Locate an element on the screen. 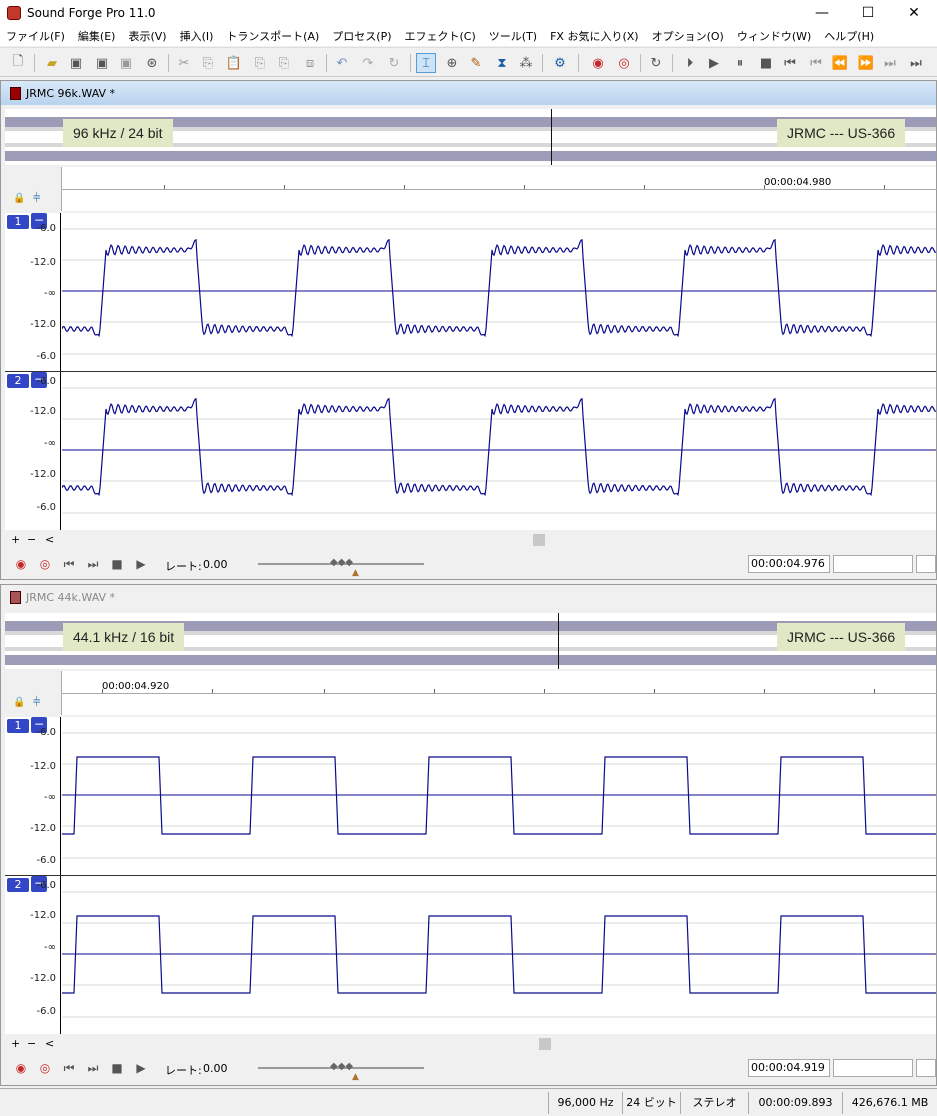  cut-icon: ✂ is located at coordinates (184, 63).